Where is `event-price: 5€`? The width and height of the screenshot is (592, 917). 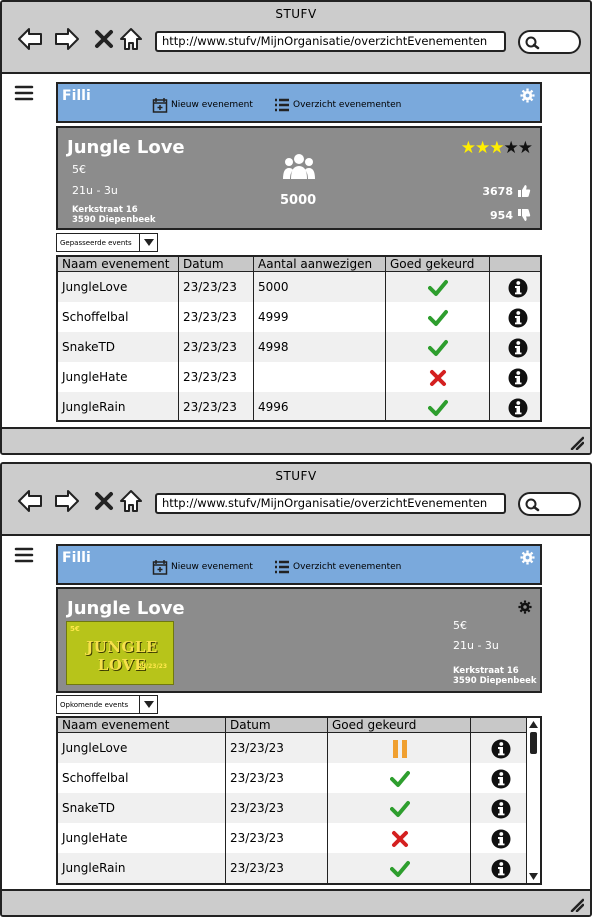 event-price: 5€ is located at coordinates (79, 169).